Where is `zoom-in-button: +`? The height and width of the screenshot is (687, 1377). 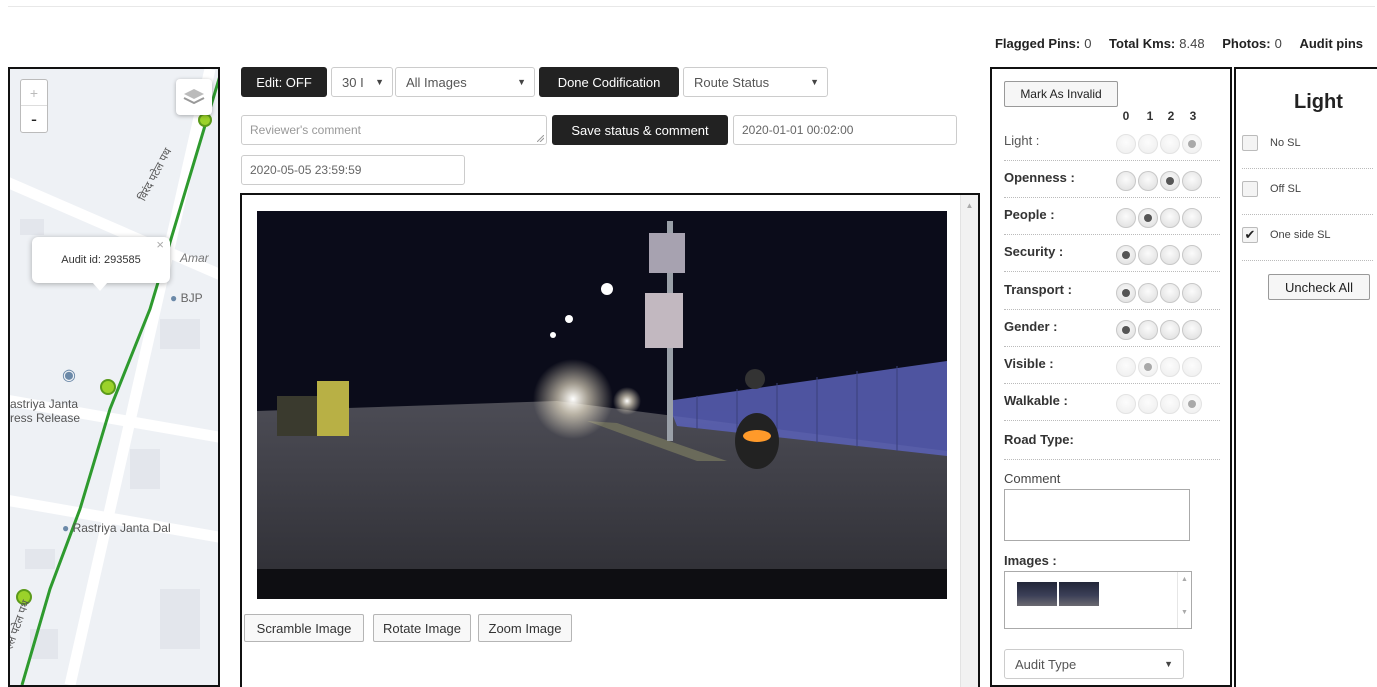
zoom-in-button: + is located at coordinates (34, 93).